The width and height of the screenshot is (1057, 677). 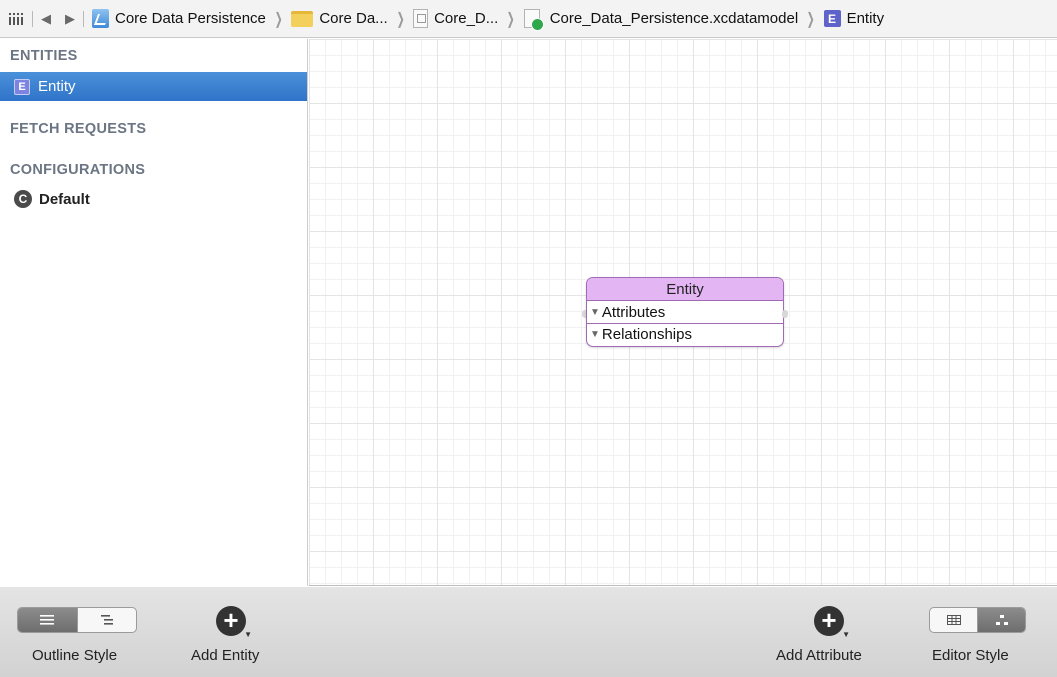 I want to click on folder-icon, so click(x=302, y=18).